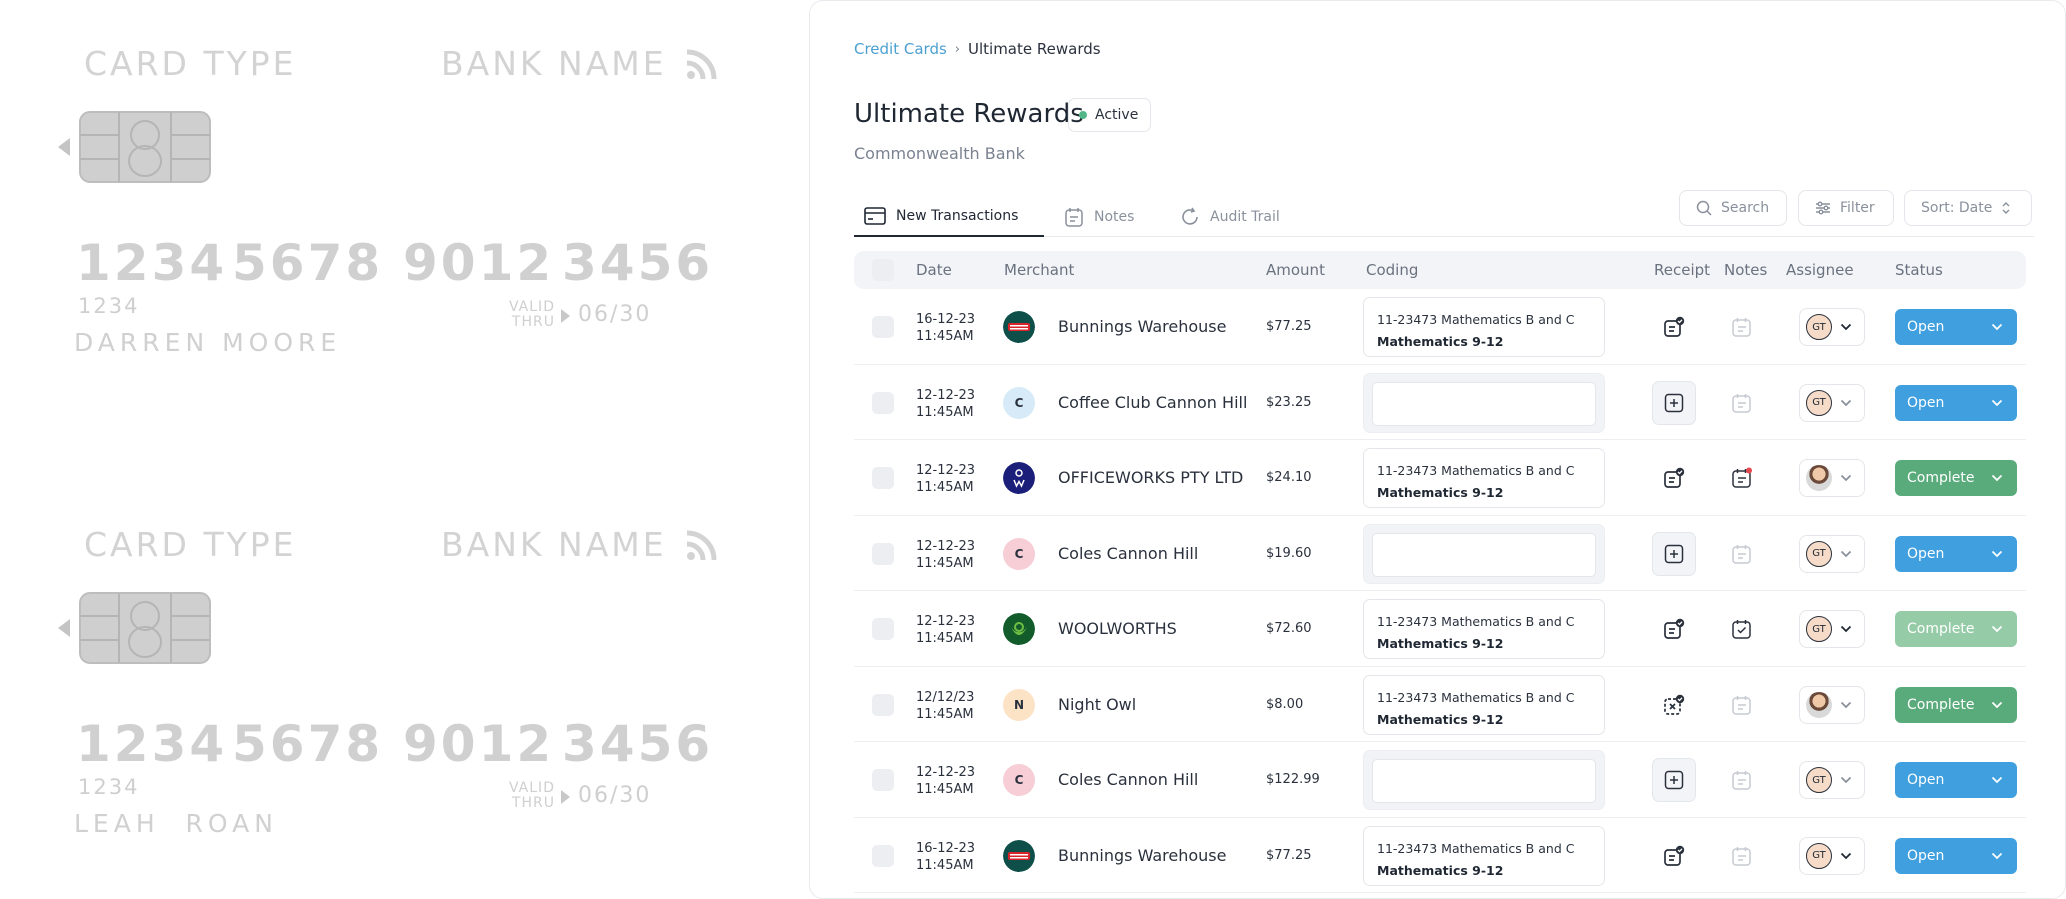 The image size is (2066, 899). I want to click on col-merchant: Merchant, so click(1039, 270).